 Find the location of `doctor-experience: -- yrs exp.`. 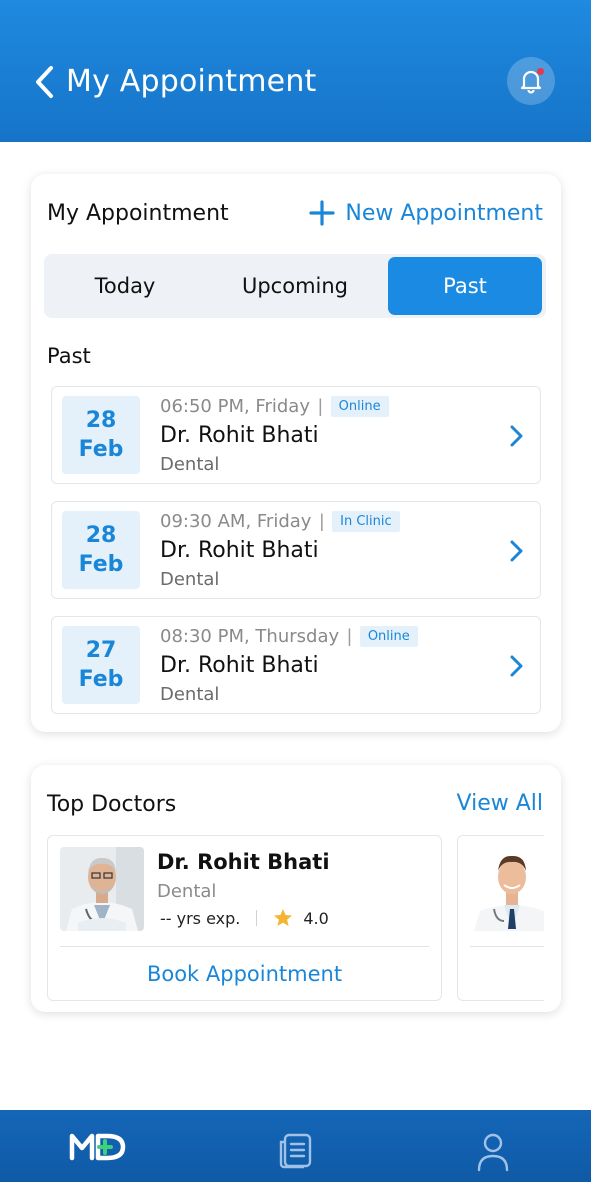

doctor-experience: -- yrs exp. is located at coordinates (200, 918).